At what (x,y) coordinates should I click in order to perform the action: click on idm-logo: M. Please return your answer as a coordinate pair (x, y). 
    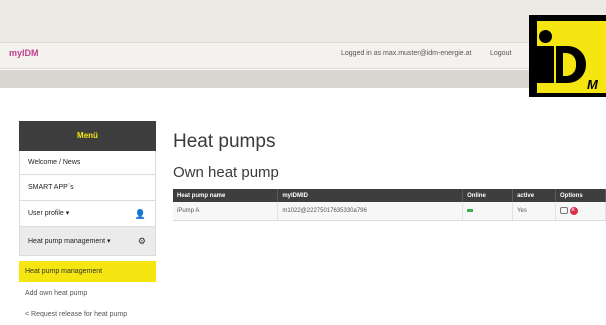
    Looking at the image, I should click on (567, 56).